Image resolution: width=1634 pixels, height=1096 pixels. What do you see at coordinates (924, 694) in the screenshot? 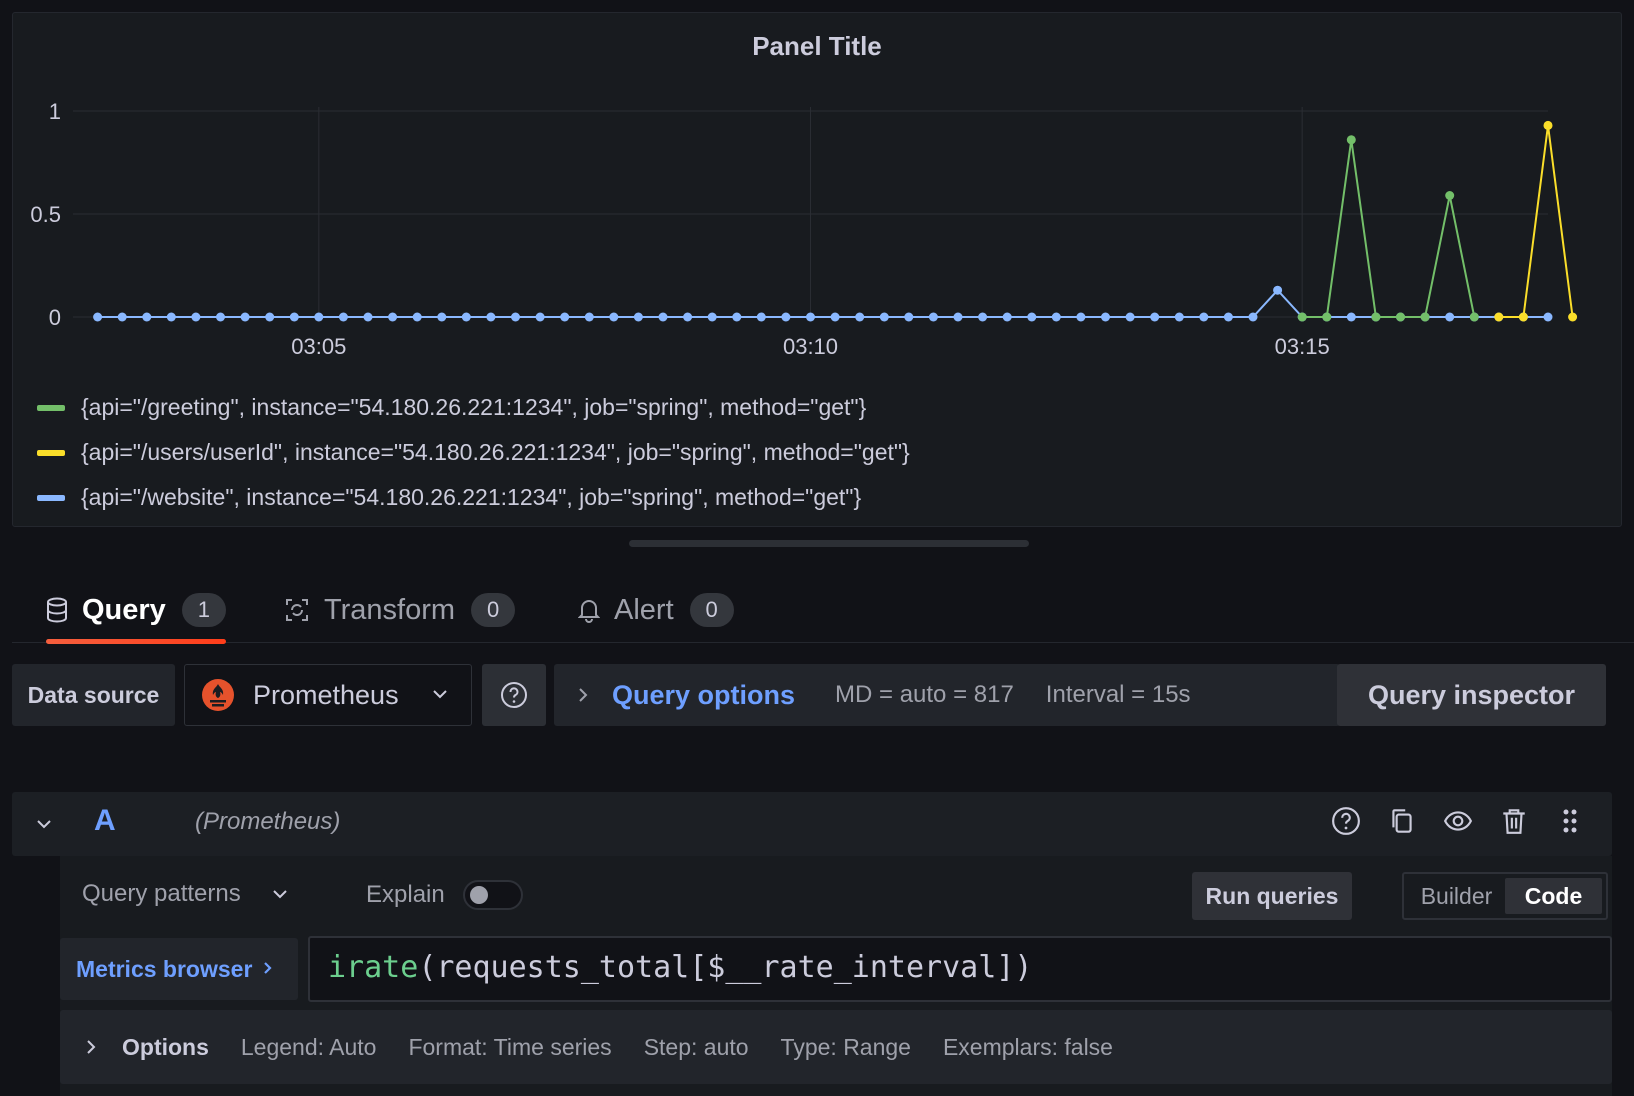
I see `max-data-points-info: MD = auto = 817` at bounding box center [924, 694].